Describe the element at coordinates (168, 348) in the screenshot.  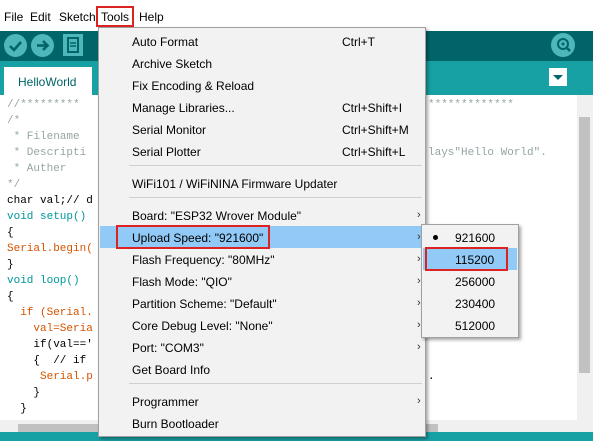
I see `menu-item-label: Port: "COM3"` at that location.